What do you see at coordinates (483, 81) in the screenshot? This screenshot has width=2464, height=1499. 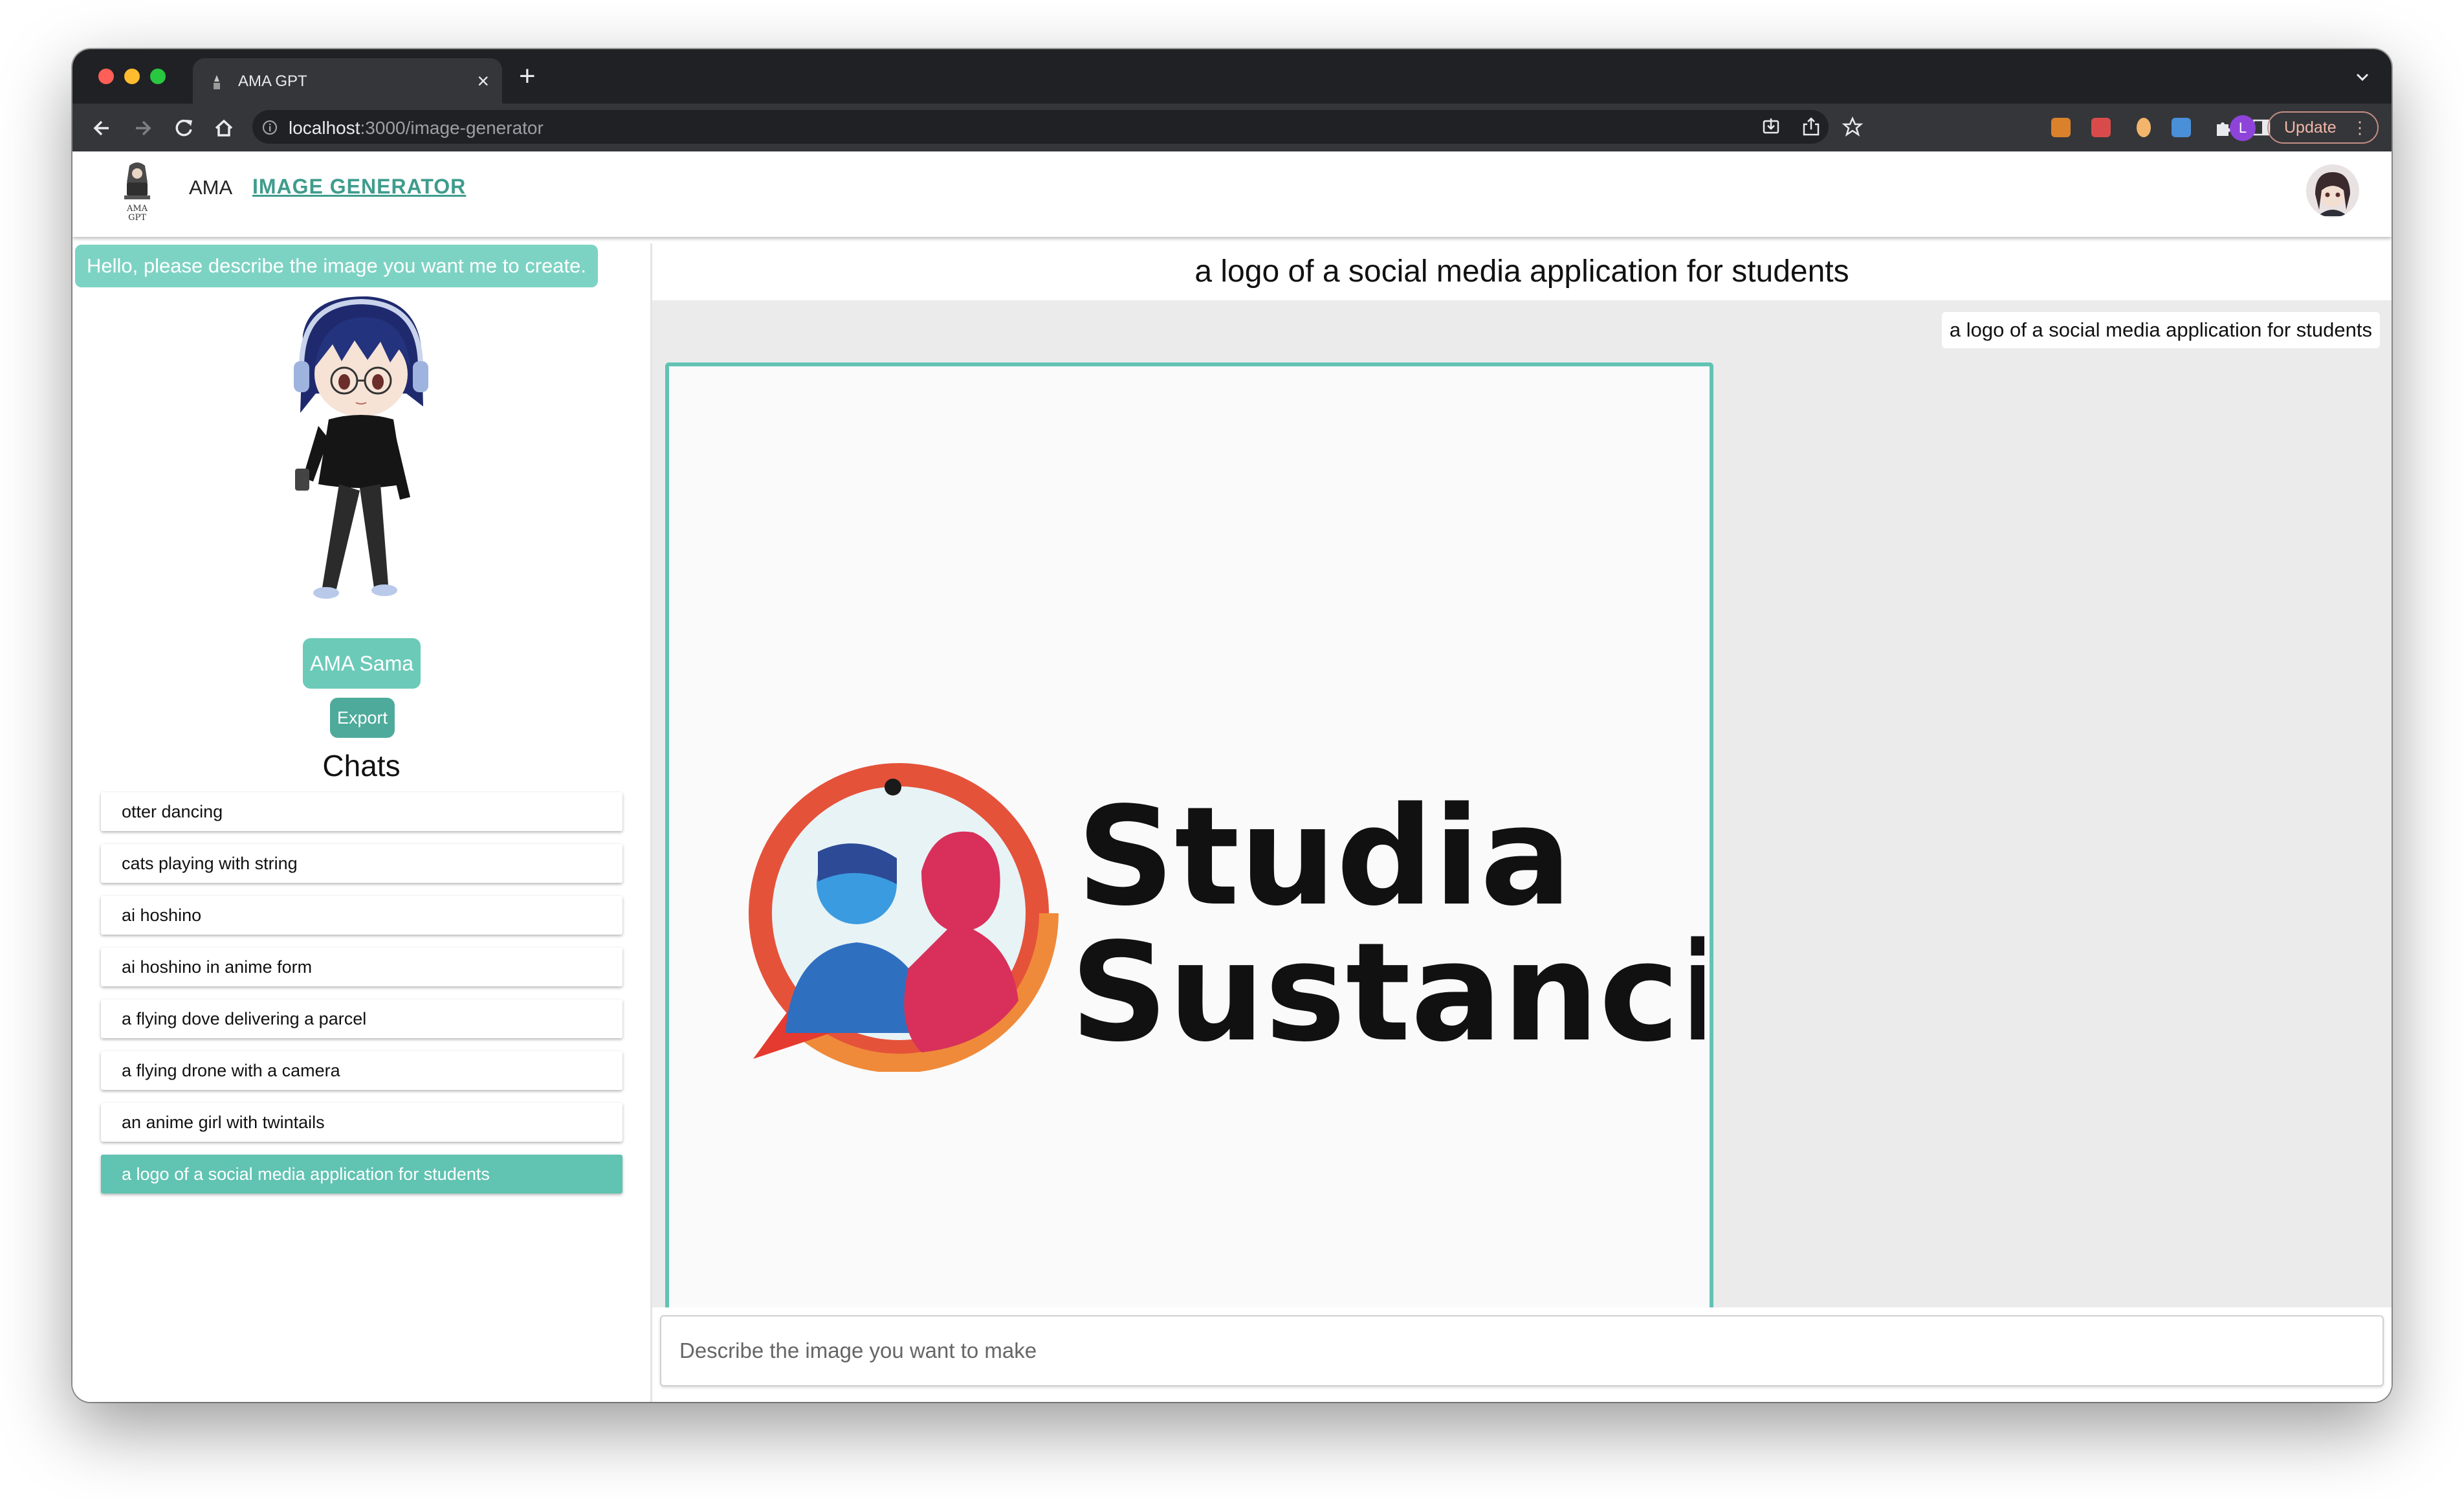 I see `tab-close-icon: ×` at bounding box center [483, 81].